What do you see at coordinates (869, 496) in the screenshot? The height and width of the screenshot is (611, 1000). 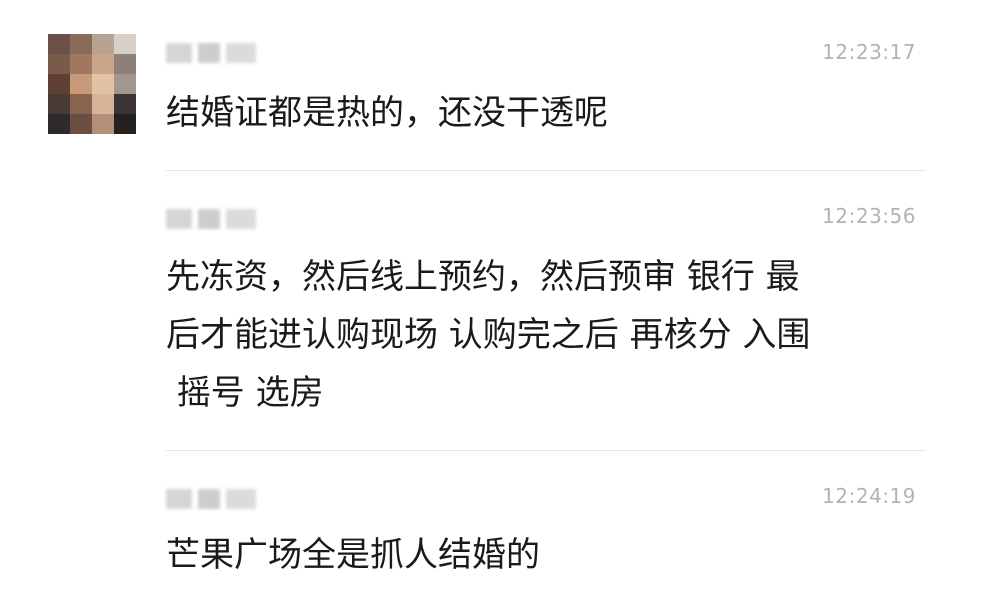 I see `message-time: 12:24:19` at bounding box center [869, 496].